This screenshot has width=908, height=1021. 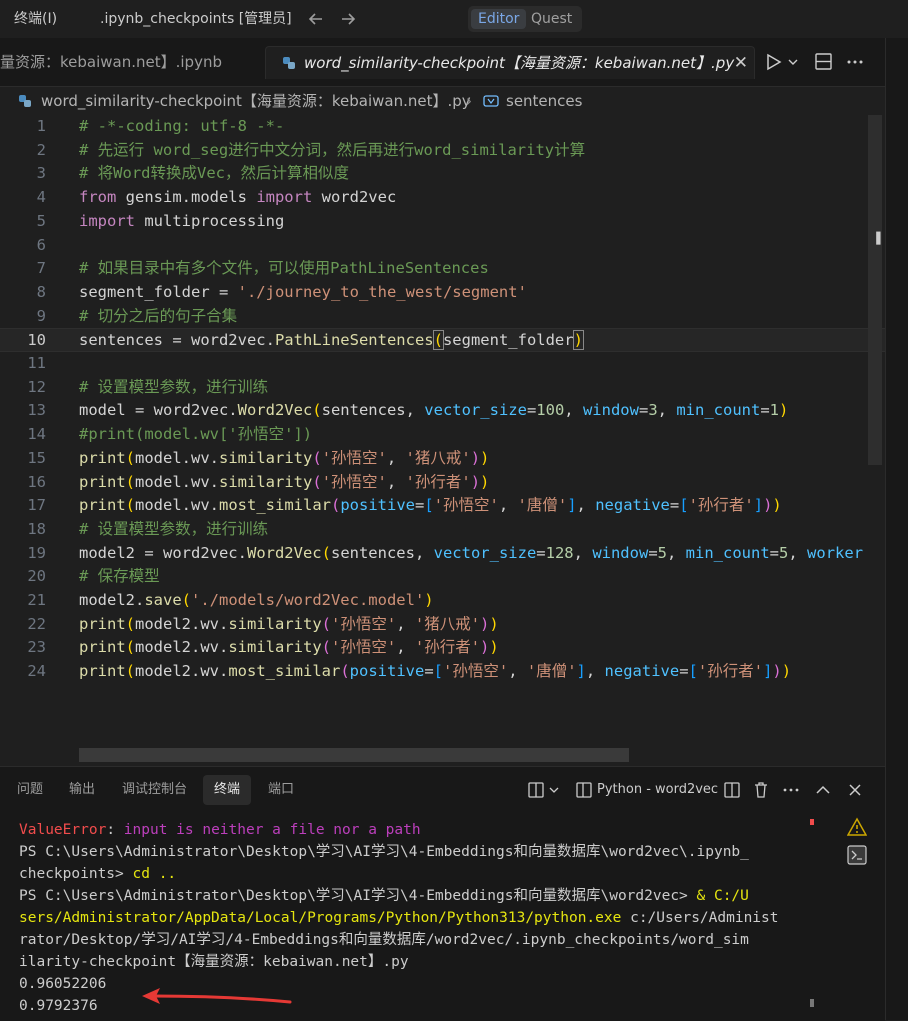 What do you see at coordinates (36, 386) in the screenshot?
I see `line-number: 12` at bounding box center [36, 386].